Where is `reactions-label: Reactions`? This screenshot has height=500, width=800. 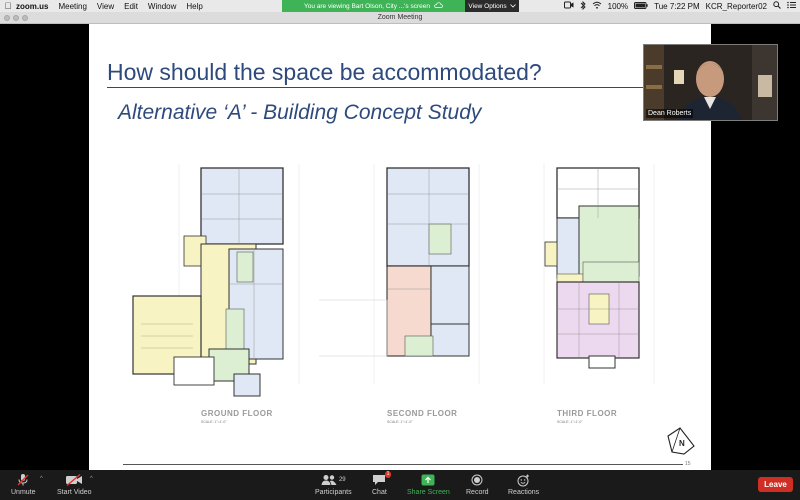
reactions-label: Reactions is located at coordinates (524, 492).